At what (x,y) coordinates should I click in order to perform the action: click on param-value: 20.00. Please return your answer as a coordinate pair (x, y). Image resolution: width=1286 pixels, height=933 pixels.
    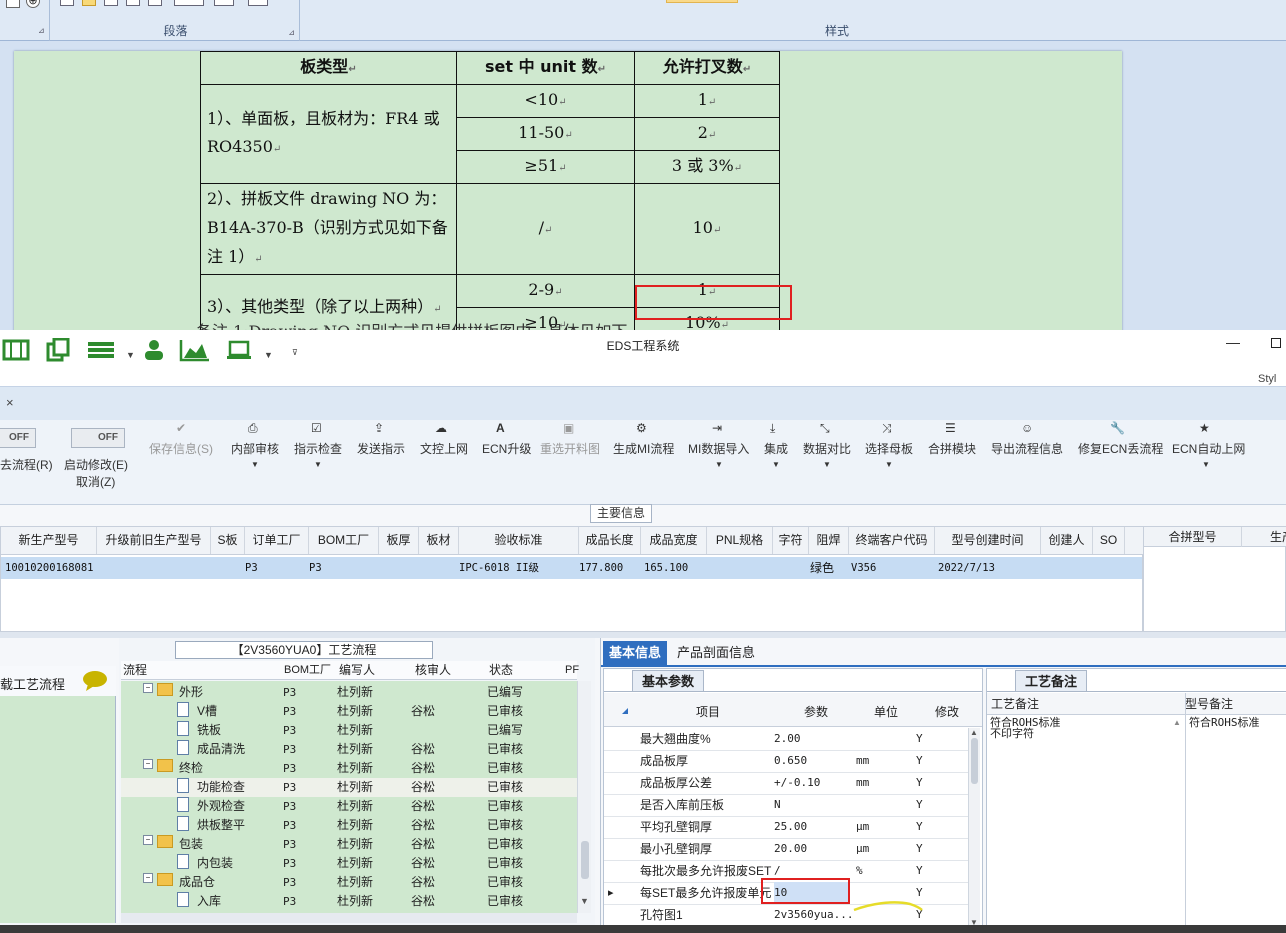
    Looking at the image, I should click on (790, 849).